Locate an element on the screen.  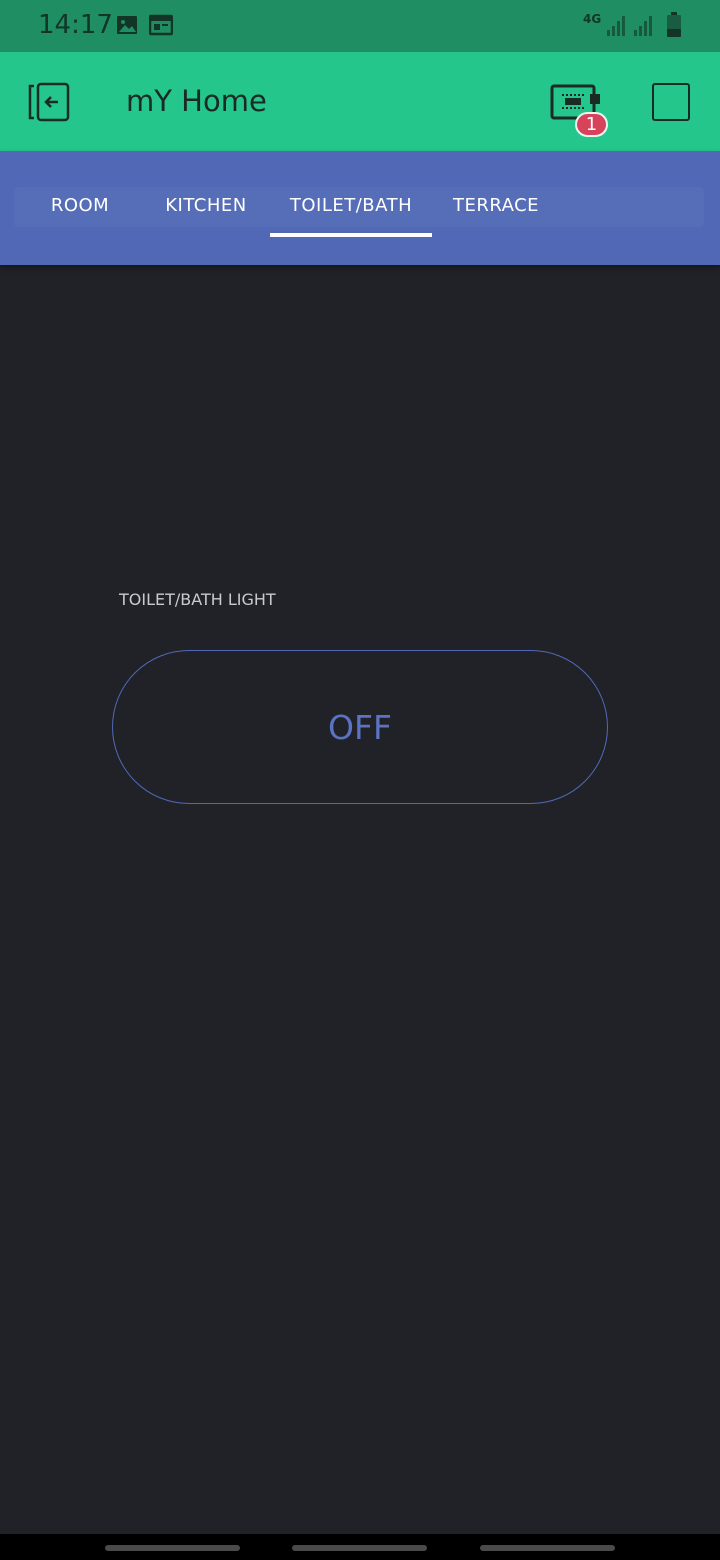
status-bar: 14:17 4G is located at coordinates (360, 26).